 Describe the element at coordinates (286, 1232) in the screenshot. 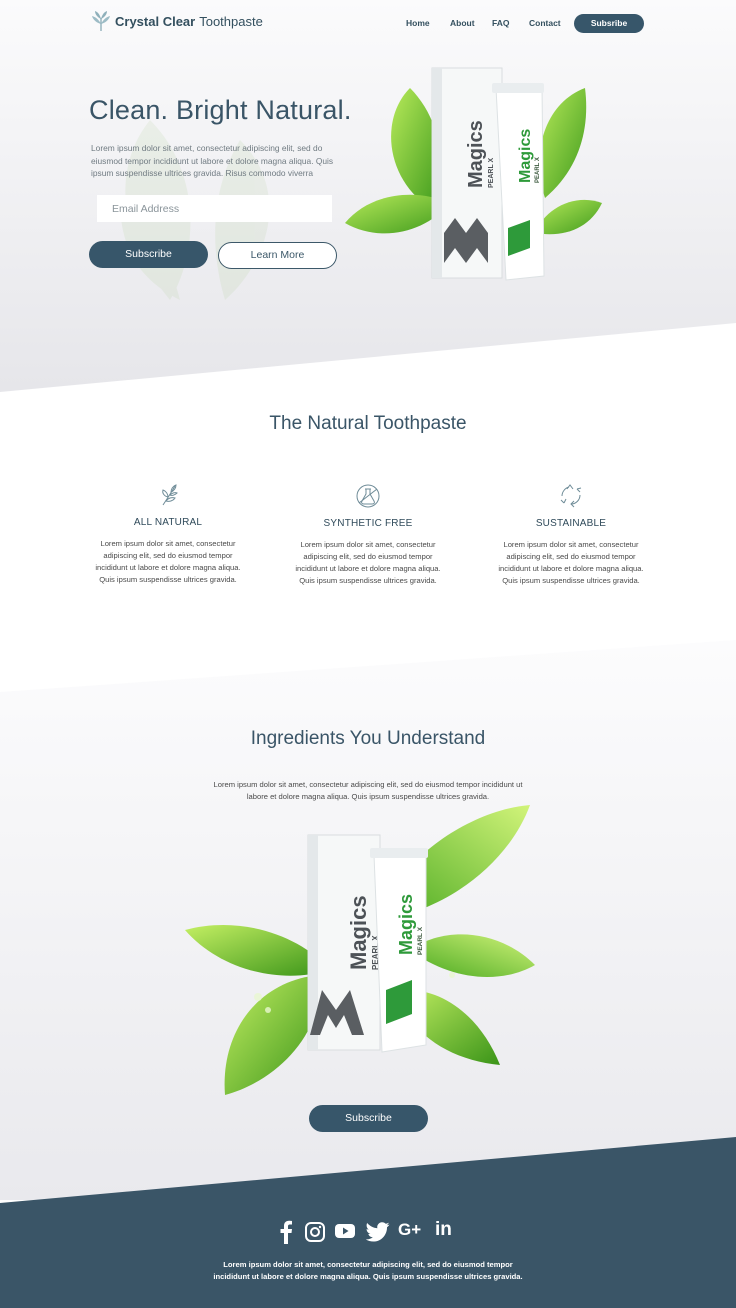

I see `facebook-icon` at that location.